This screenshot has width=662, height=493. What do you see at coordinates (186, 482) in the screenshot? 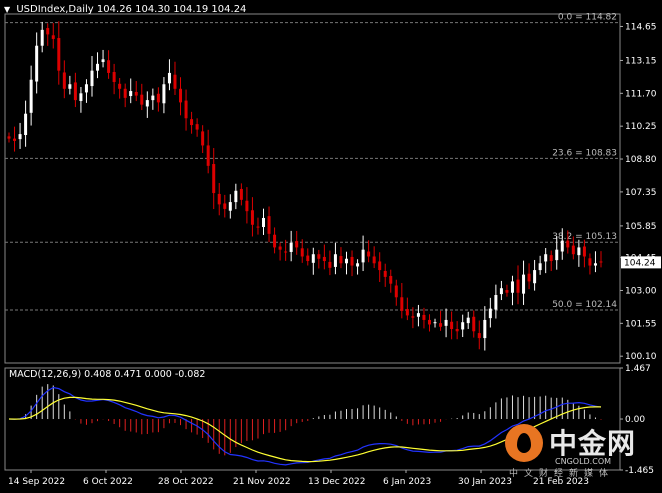
I see `date-tick-label: 28 Oct 2022` at bounding box center [186, 482].